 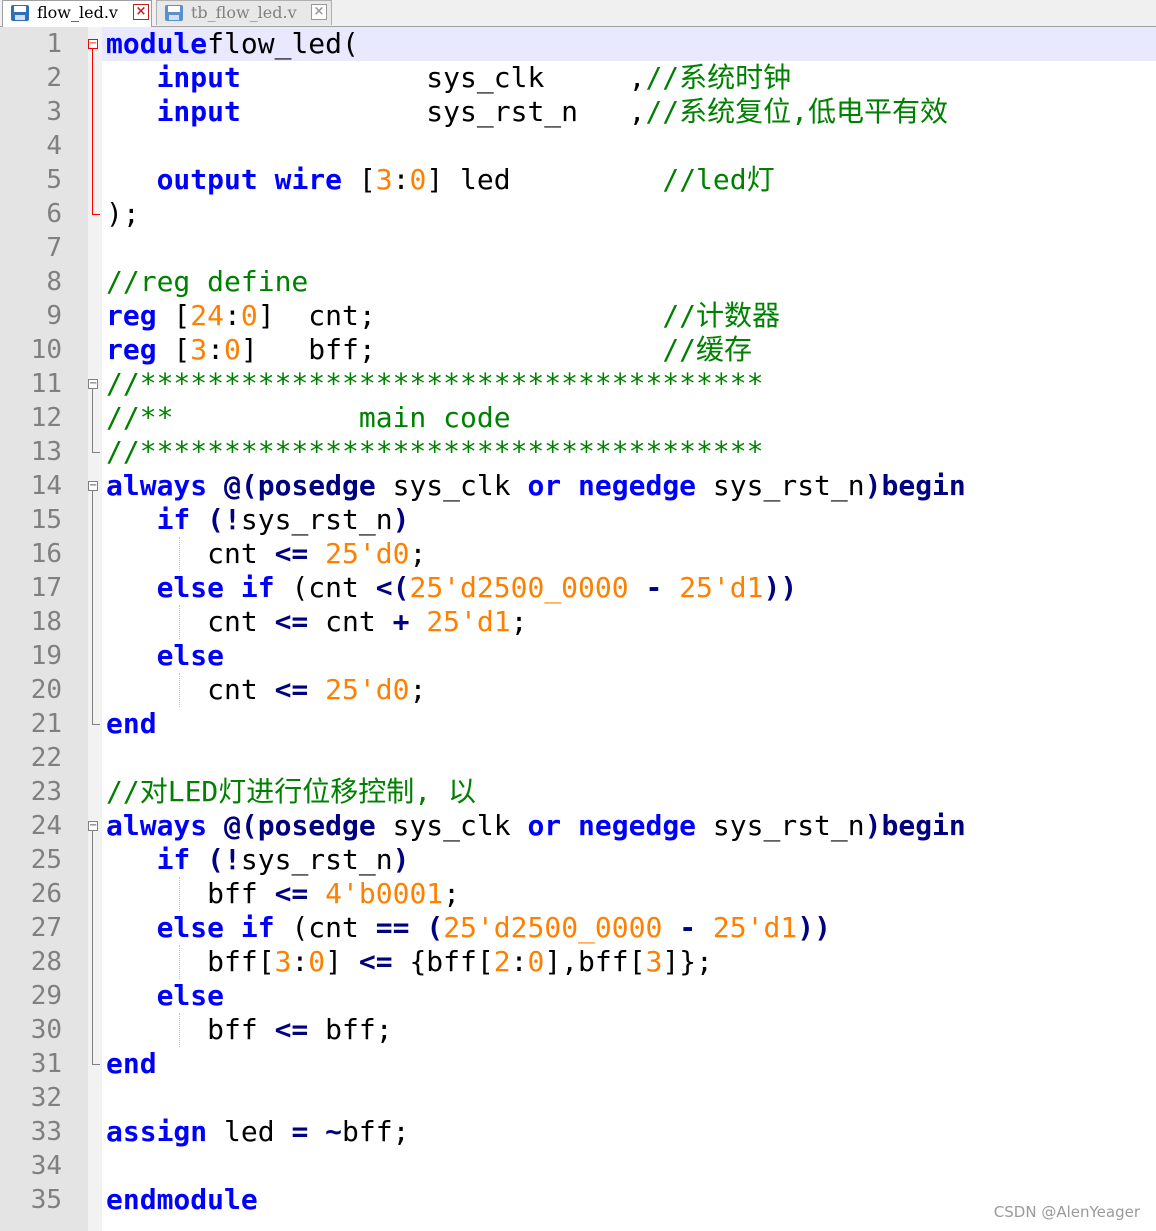 What do you see at coordinates (578, 622) in the screenshot?
I see `code-line: 18 cnt <= cnt + 25'd1;` at bounding box center [578, 622].